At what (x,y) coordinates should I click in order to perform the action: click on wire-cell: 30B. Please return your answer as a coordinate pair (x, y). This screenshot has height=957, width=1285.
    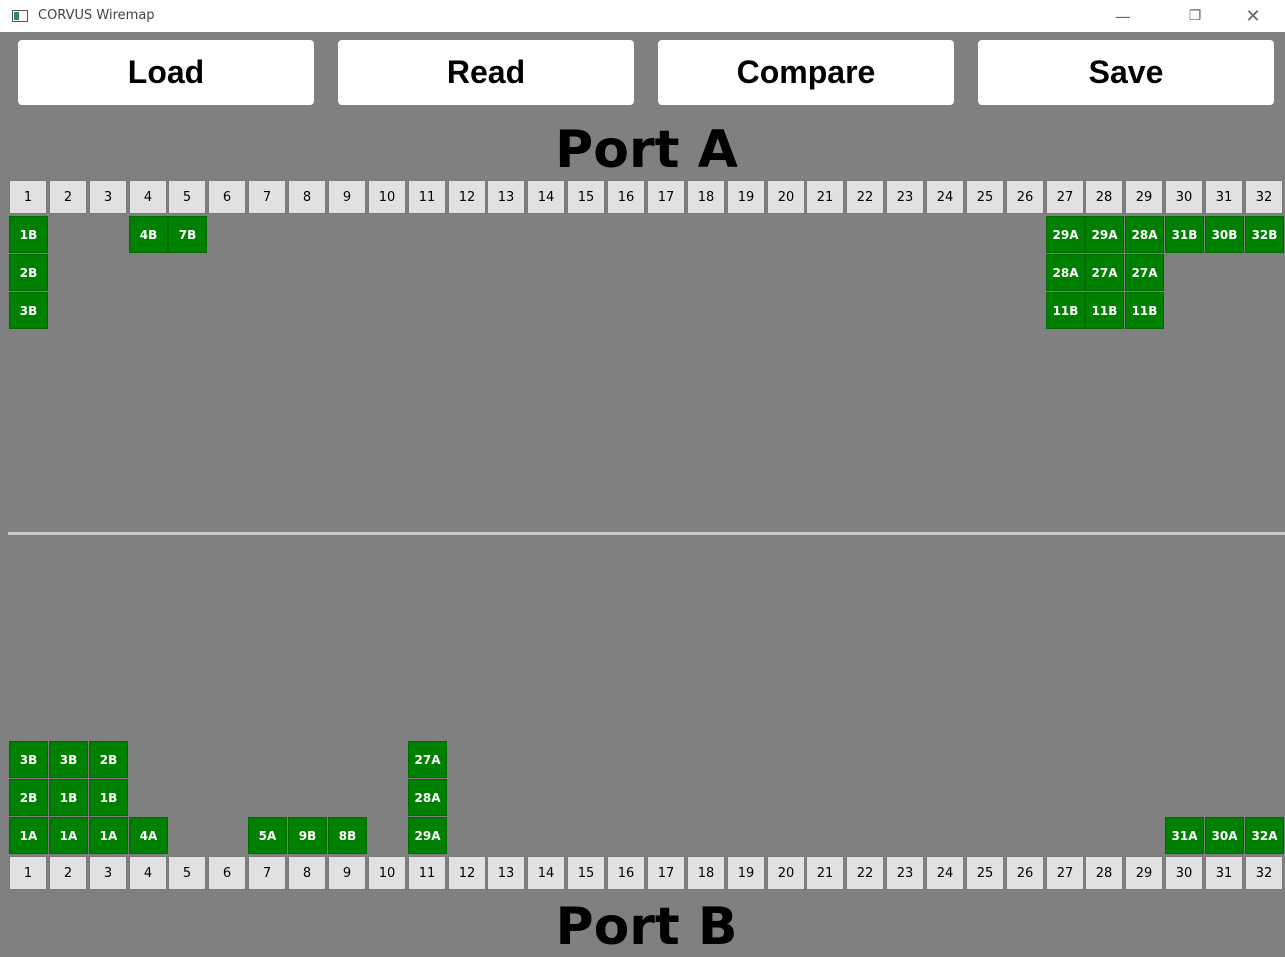
    Looking at the image, I should click on (1224, 234).